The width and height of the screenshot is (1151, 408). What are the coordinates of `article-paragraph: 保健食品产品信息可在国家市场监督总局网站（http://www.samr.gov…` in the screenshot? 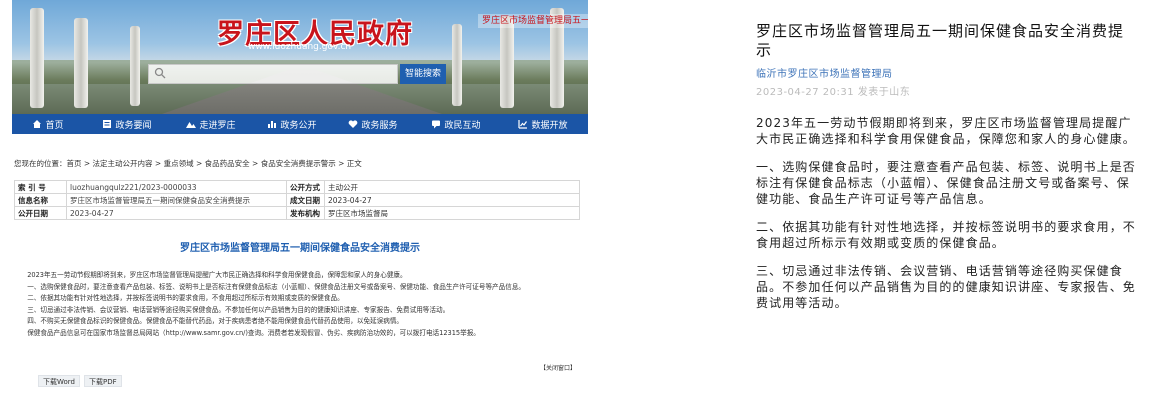 It's located at (253, 332).